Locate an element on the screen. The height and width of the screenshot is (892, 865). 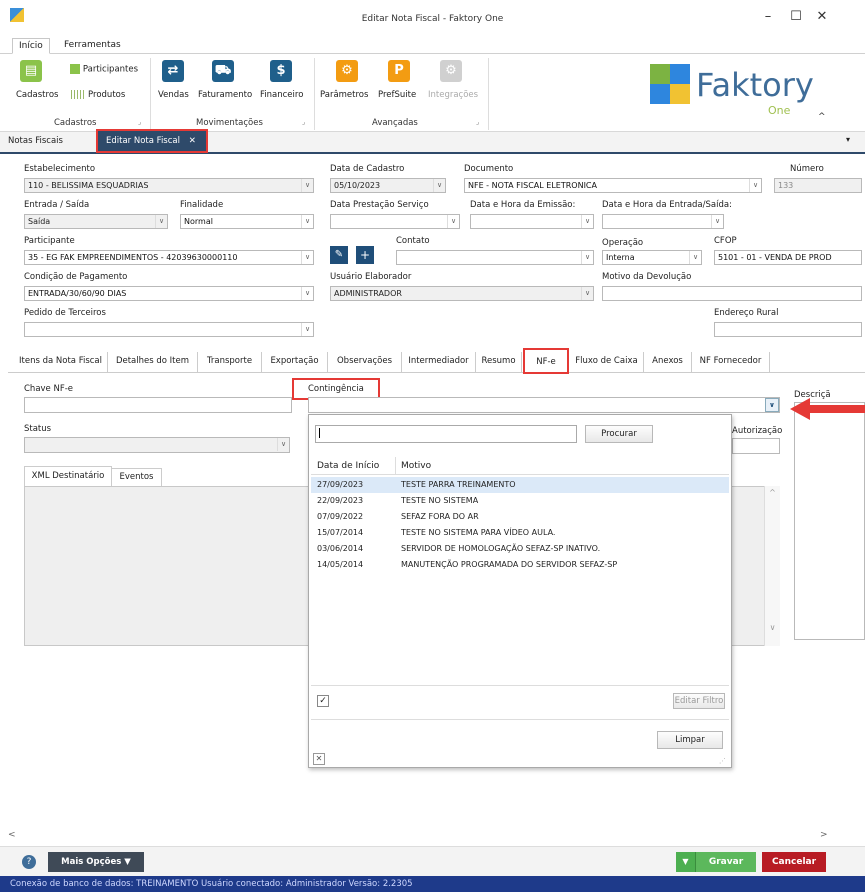
vendas-icon: ⇄ is located at coordinates (173, 71).